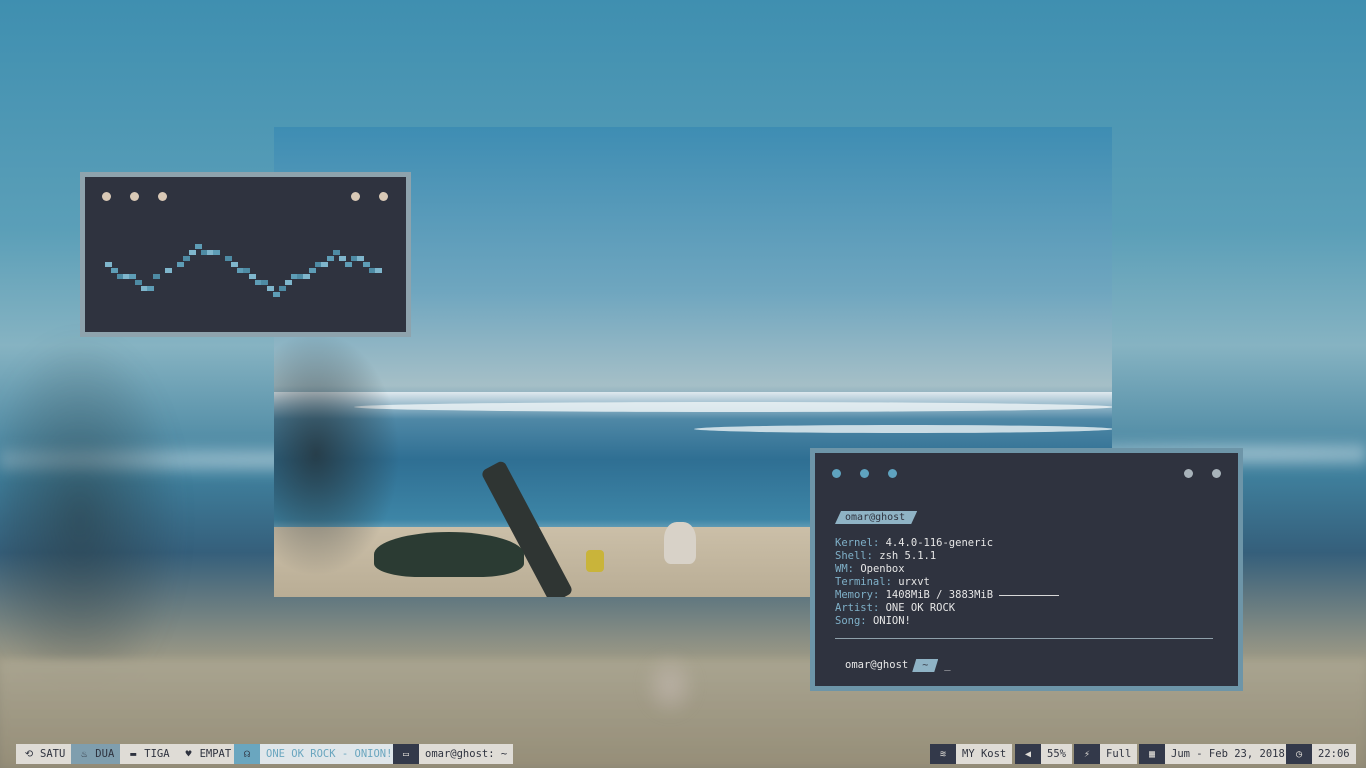  I want to click on taskbar-left: ⟲ SATU ♨ DUA ▬ TIGA ♥ EMPAT, so click(127, 754).